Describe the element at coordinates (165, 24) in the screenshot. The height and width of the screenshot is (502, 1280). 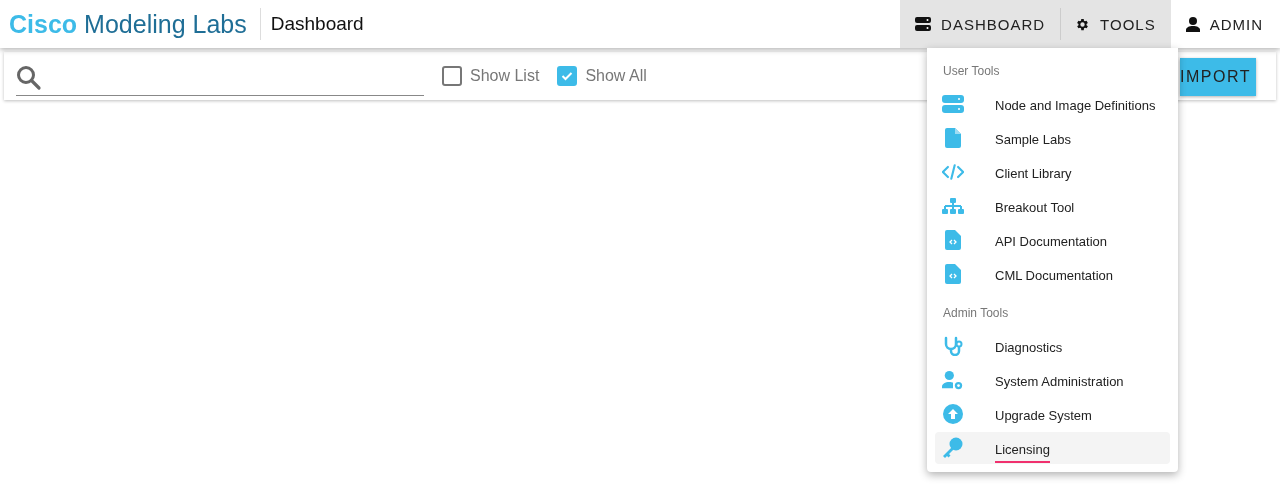
I see `brand-name: Modeling Labs` at that location.